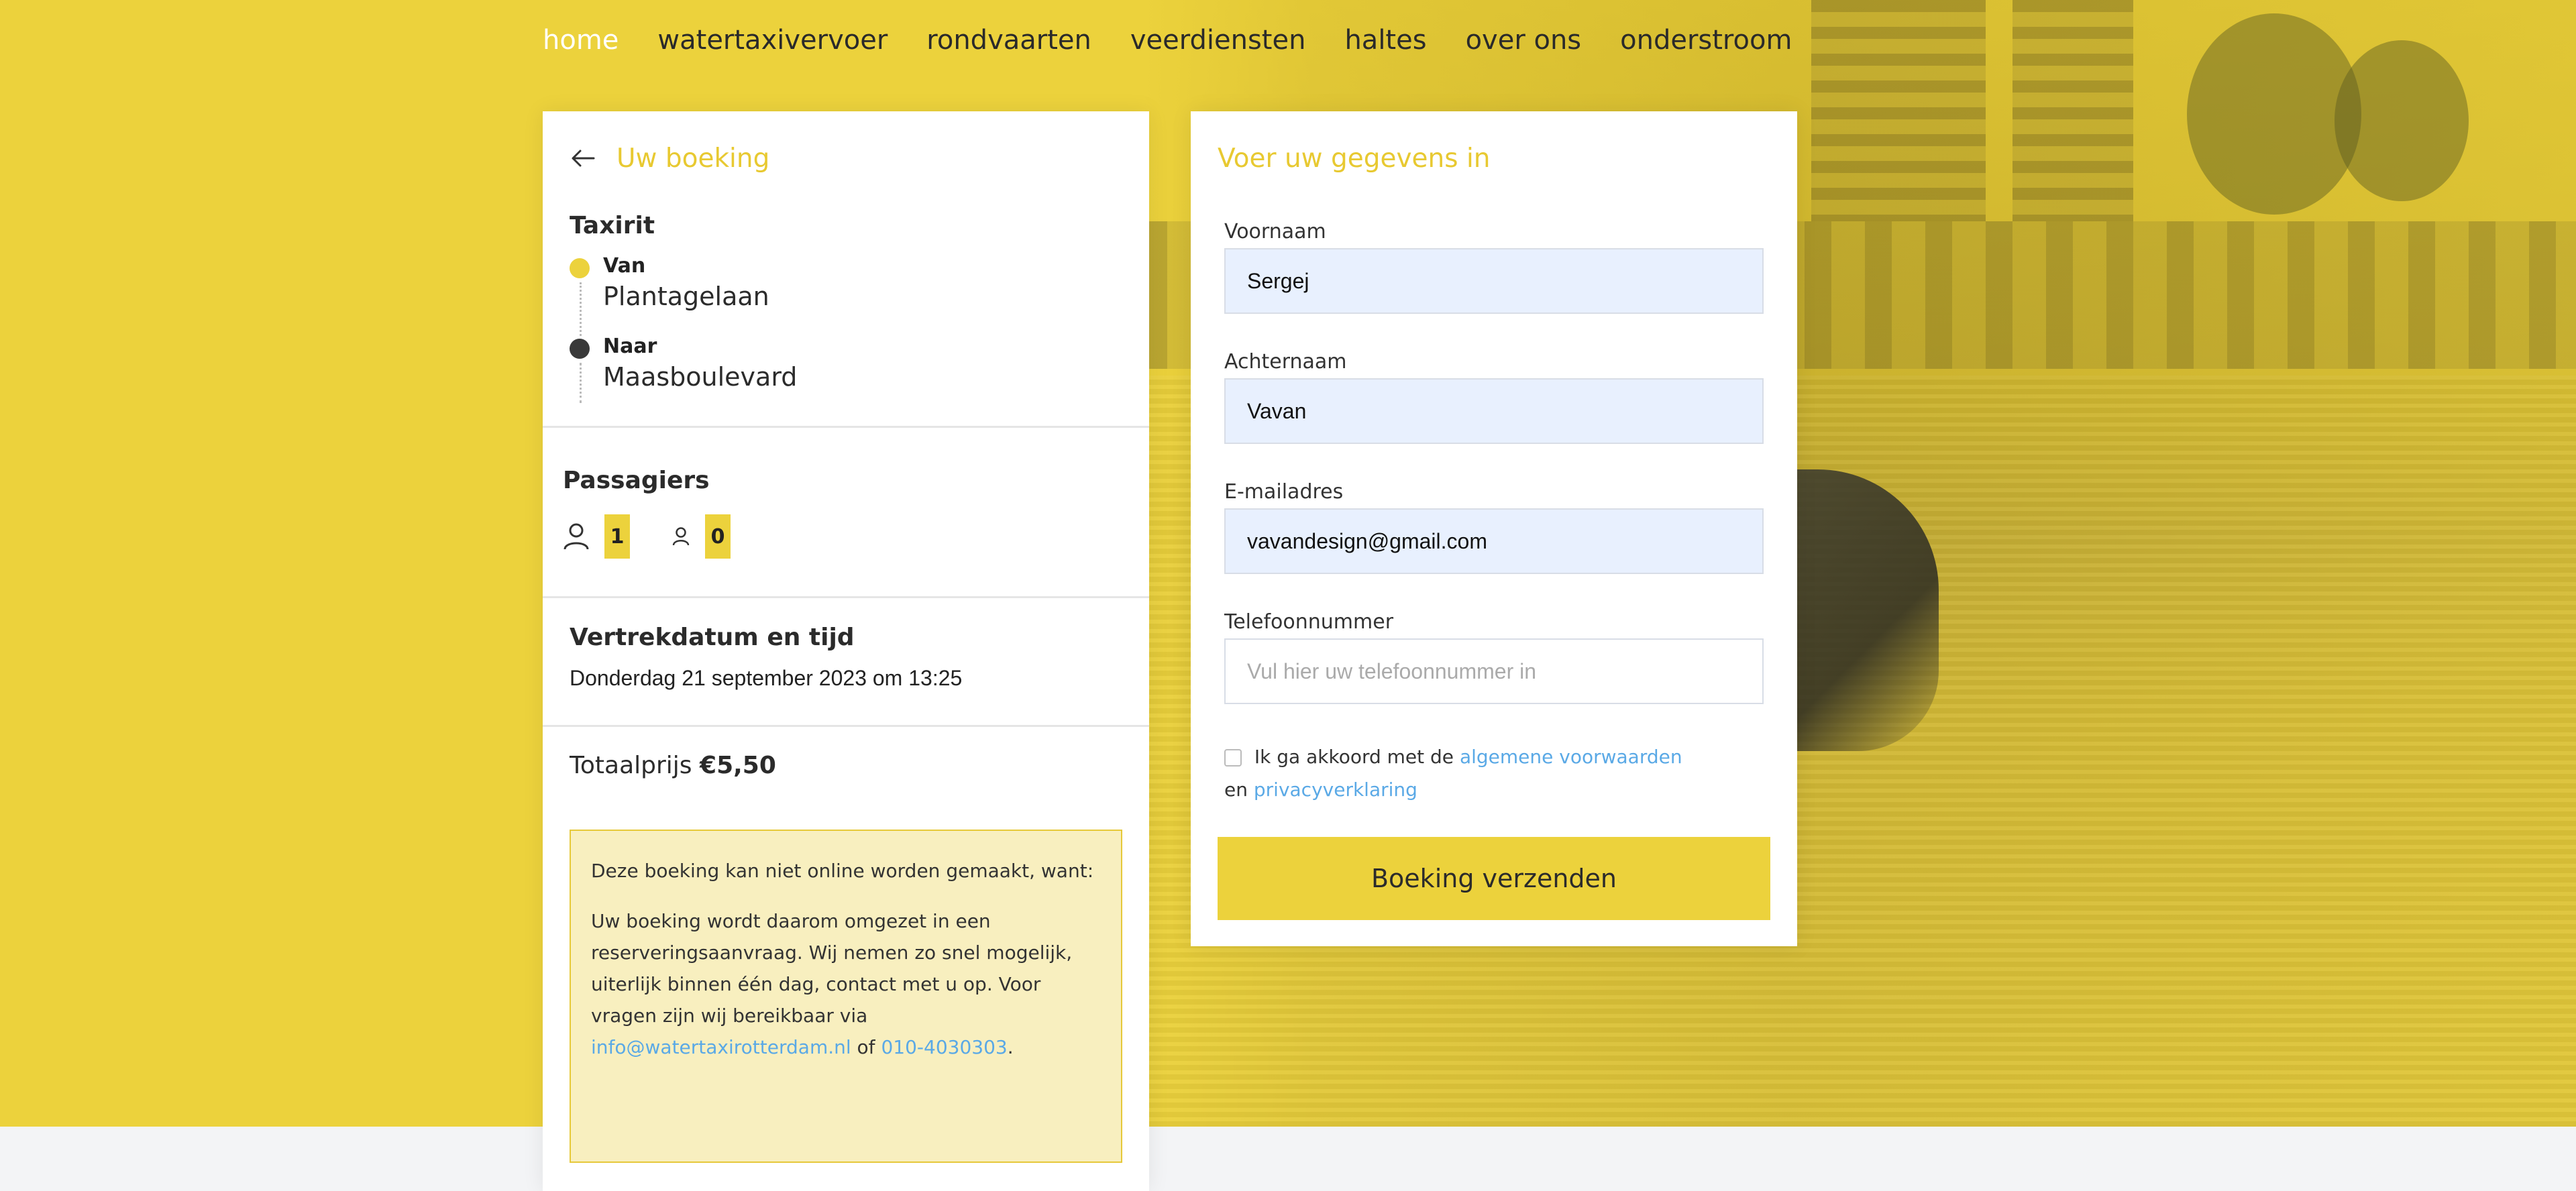  What do you see at coordinates (631, 766) in the screenshot?
I see `total-label: Totaalprijs` at bounding box center [631, 766].